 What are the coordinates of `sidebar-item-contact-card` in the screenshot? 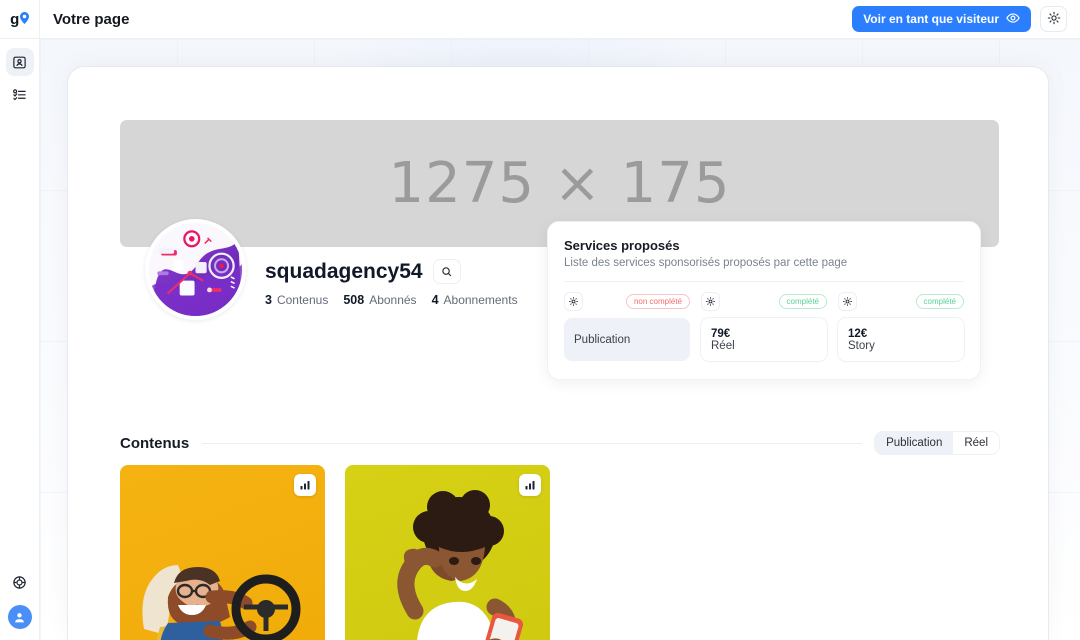 It's located at (19, 62).